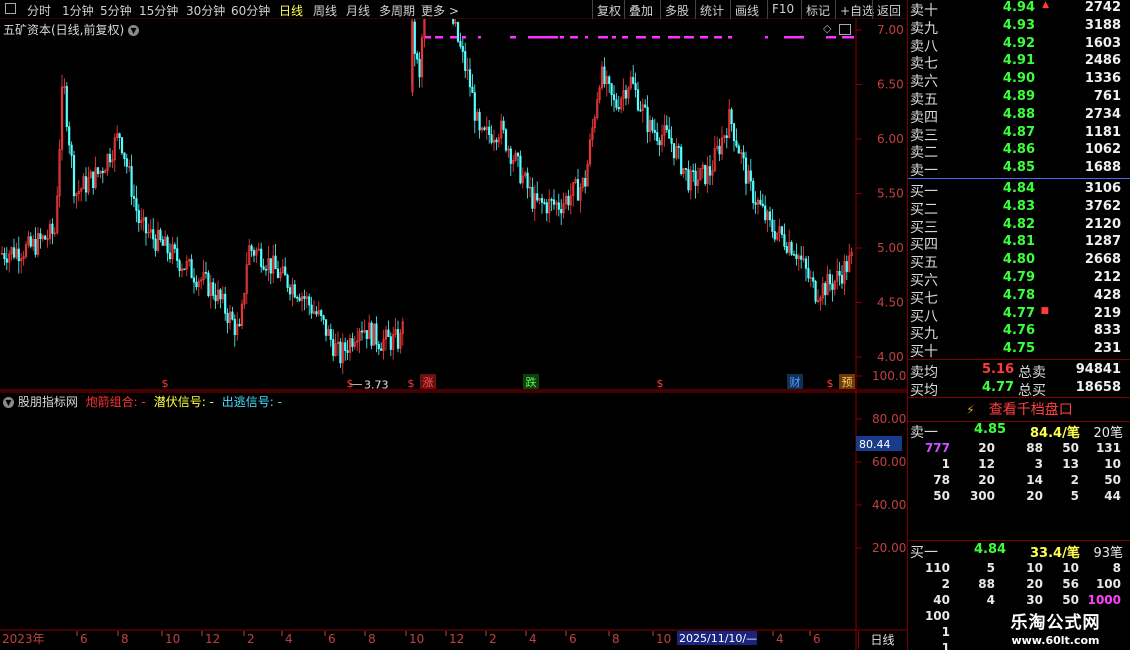 This screenshot has height=650, width=1130. I want to click on order-row: 买七 4.78 428, so click(1019, 297).